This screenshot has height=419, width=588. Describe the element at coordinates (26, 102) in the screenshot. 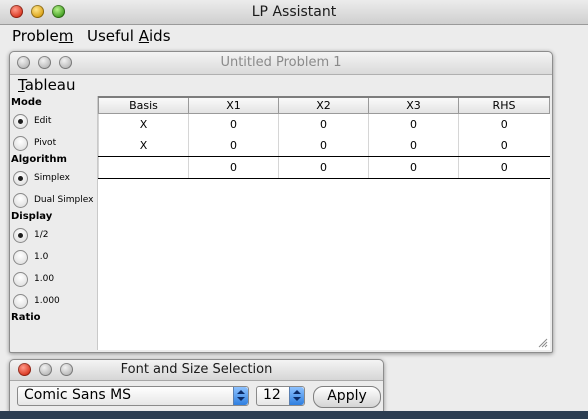

I see `mode-label: Mode` at that location.